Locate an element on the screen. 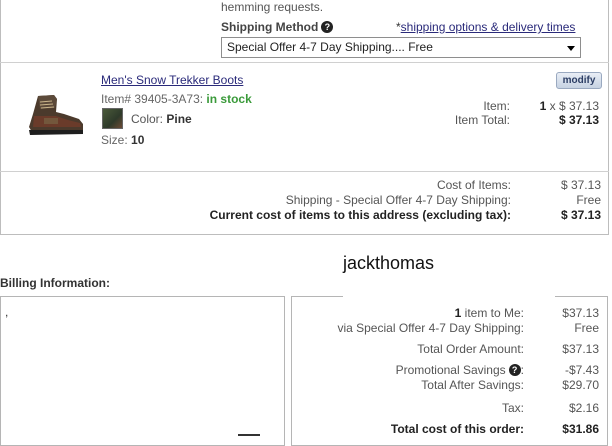 The width and height of the screenshot is (612, 446). username-label: jackthomas is located at coordinates (389, 263).